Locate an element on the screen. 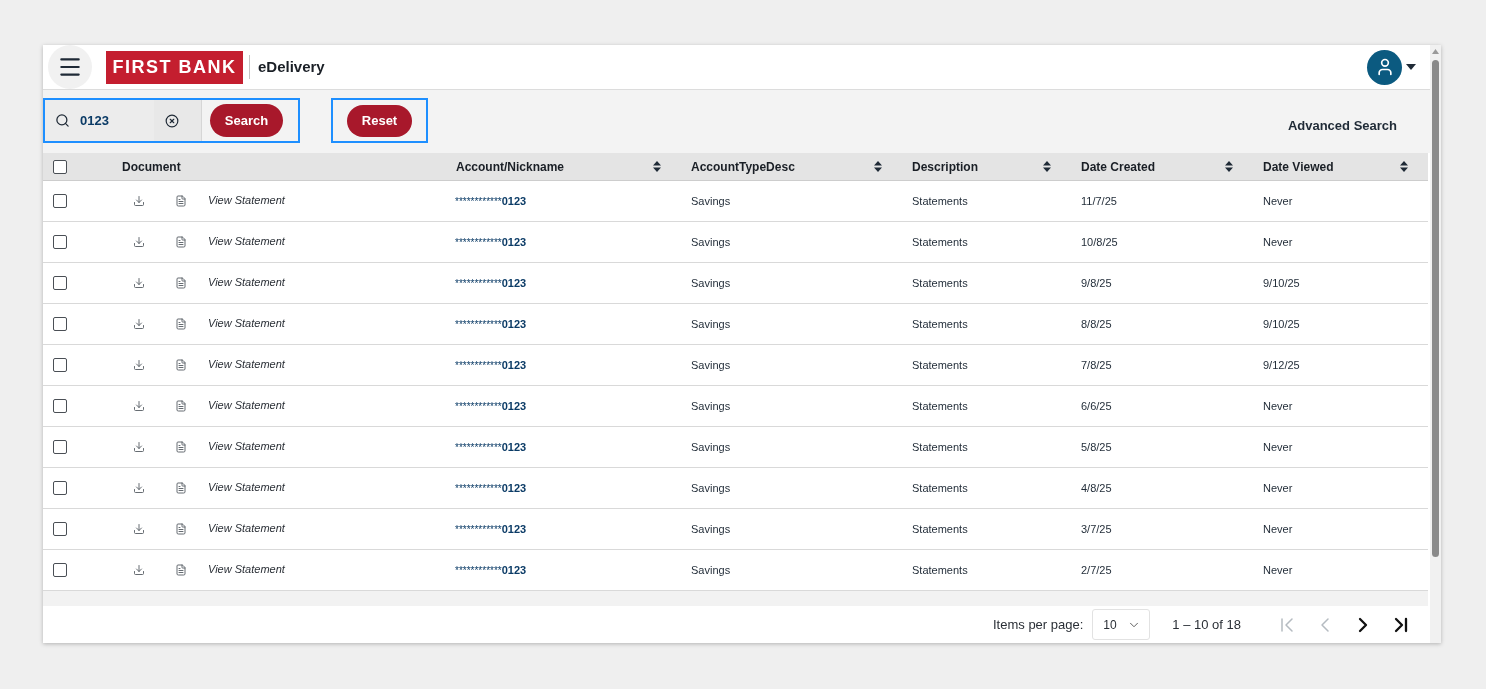 The width and height of the screenshot is (1486, 689). page-range-label: 1 – 10 of 18 is located at coordinates (1206, 624).